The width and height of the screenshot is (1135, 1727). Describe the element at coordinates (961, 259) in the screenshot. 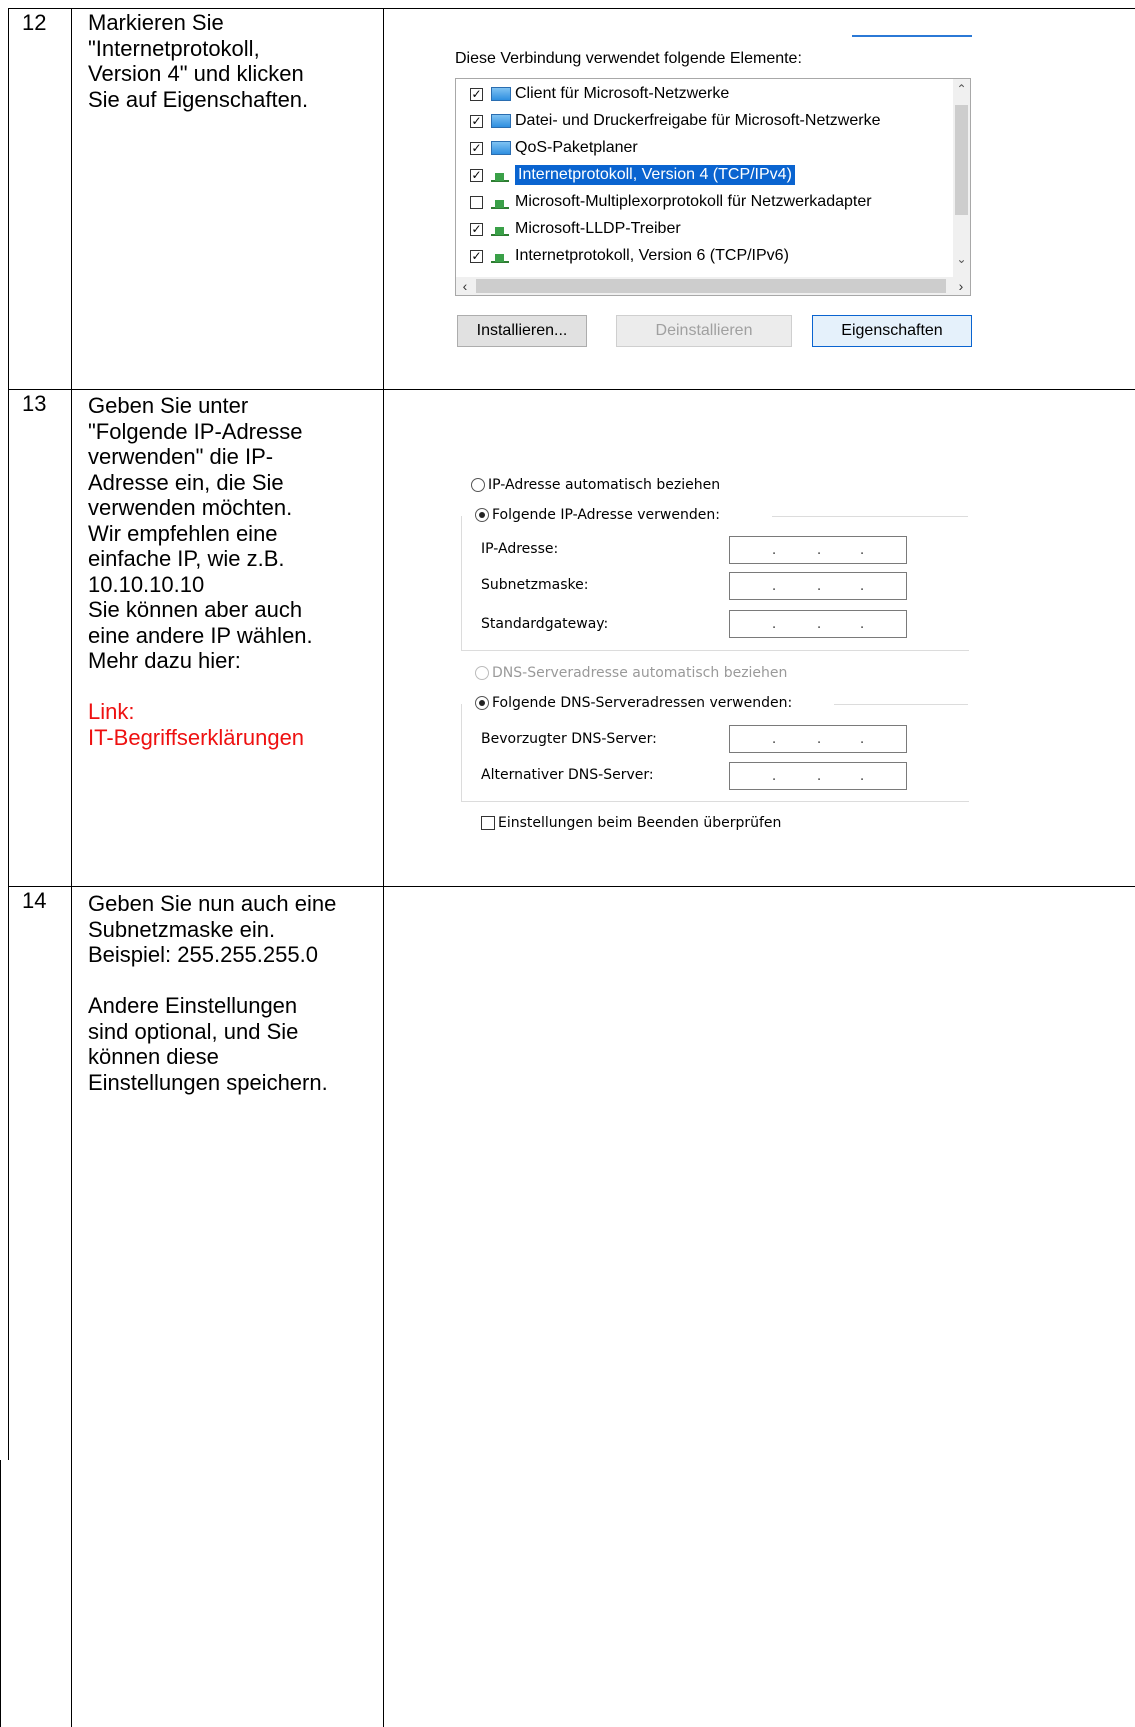

I see `chevron-down-icon: ⌄` at that location.